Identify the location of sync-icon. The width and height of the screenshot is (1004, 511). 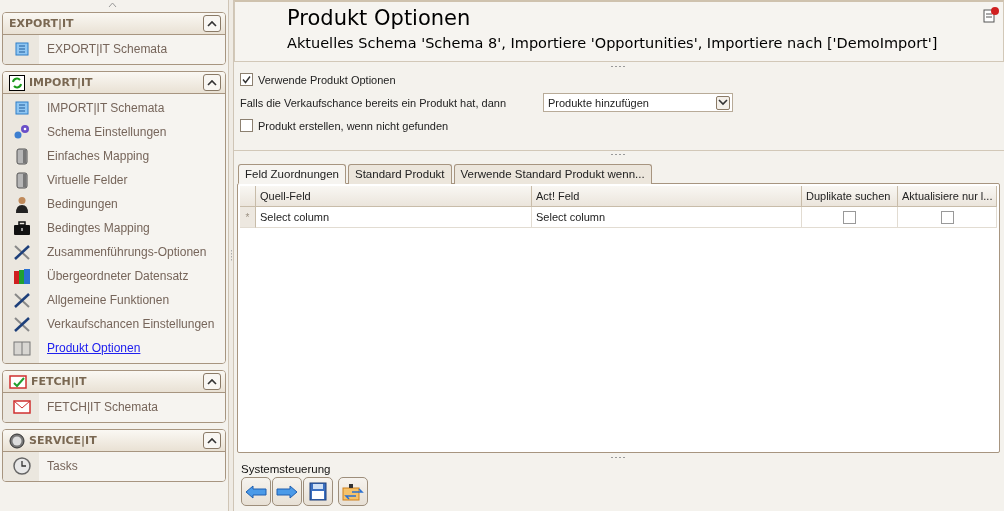
(17, 82).